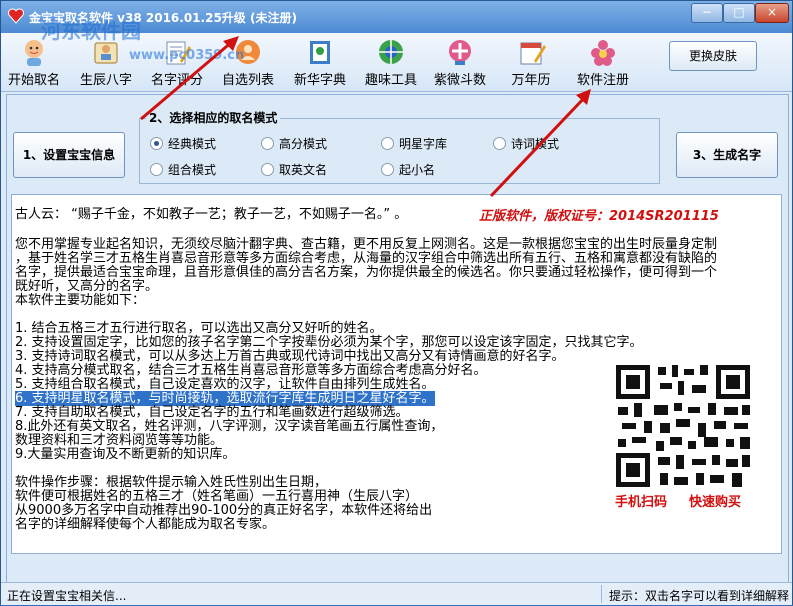  What do you see at coordinates (533, 53) in the screenshot?
I see `calendar-icon` at bounding box center [533, 53].